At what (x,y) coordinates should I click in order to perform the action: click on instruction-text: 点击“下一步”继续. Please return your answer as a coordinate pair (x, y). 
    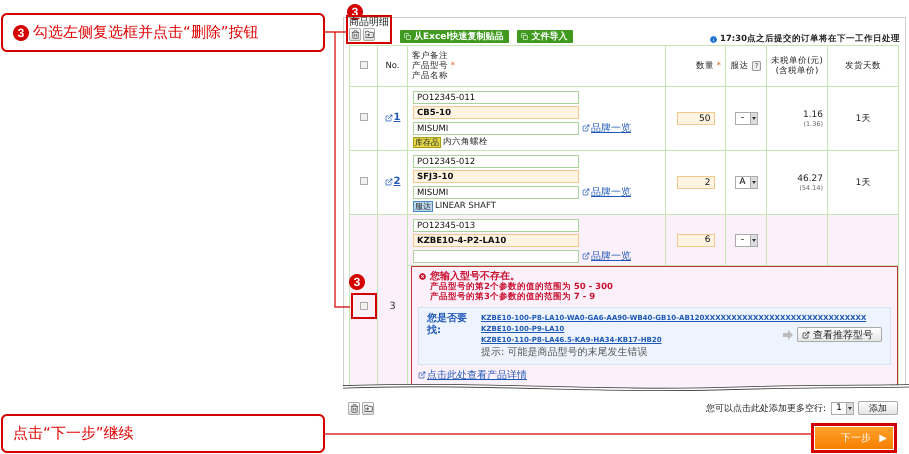
    Looking at the image, I should click on (73, 433).